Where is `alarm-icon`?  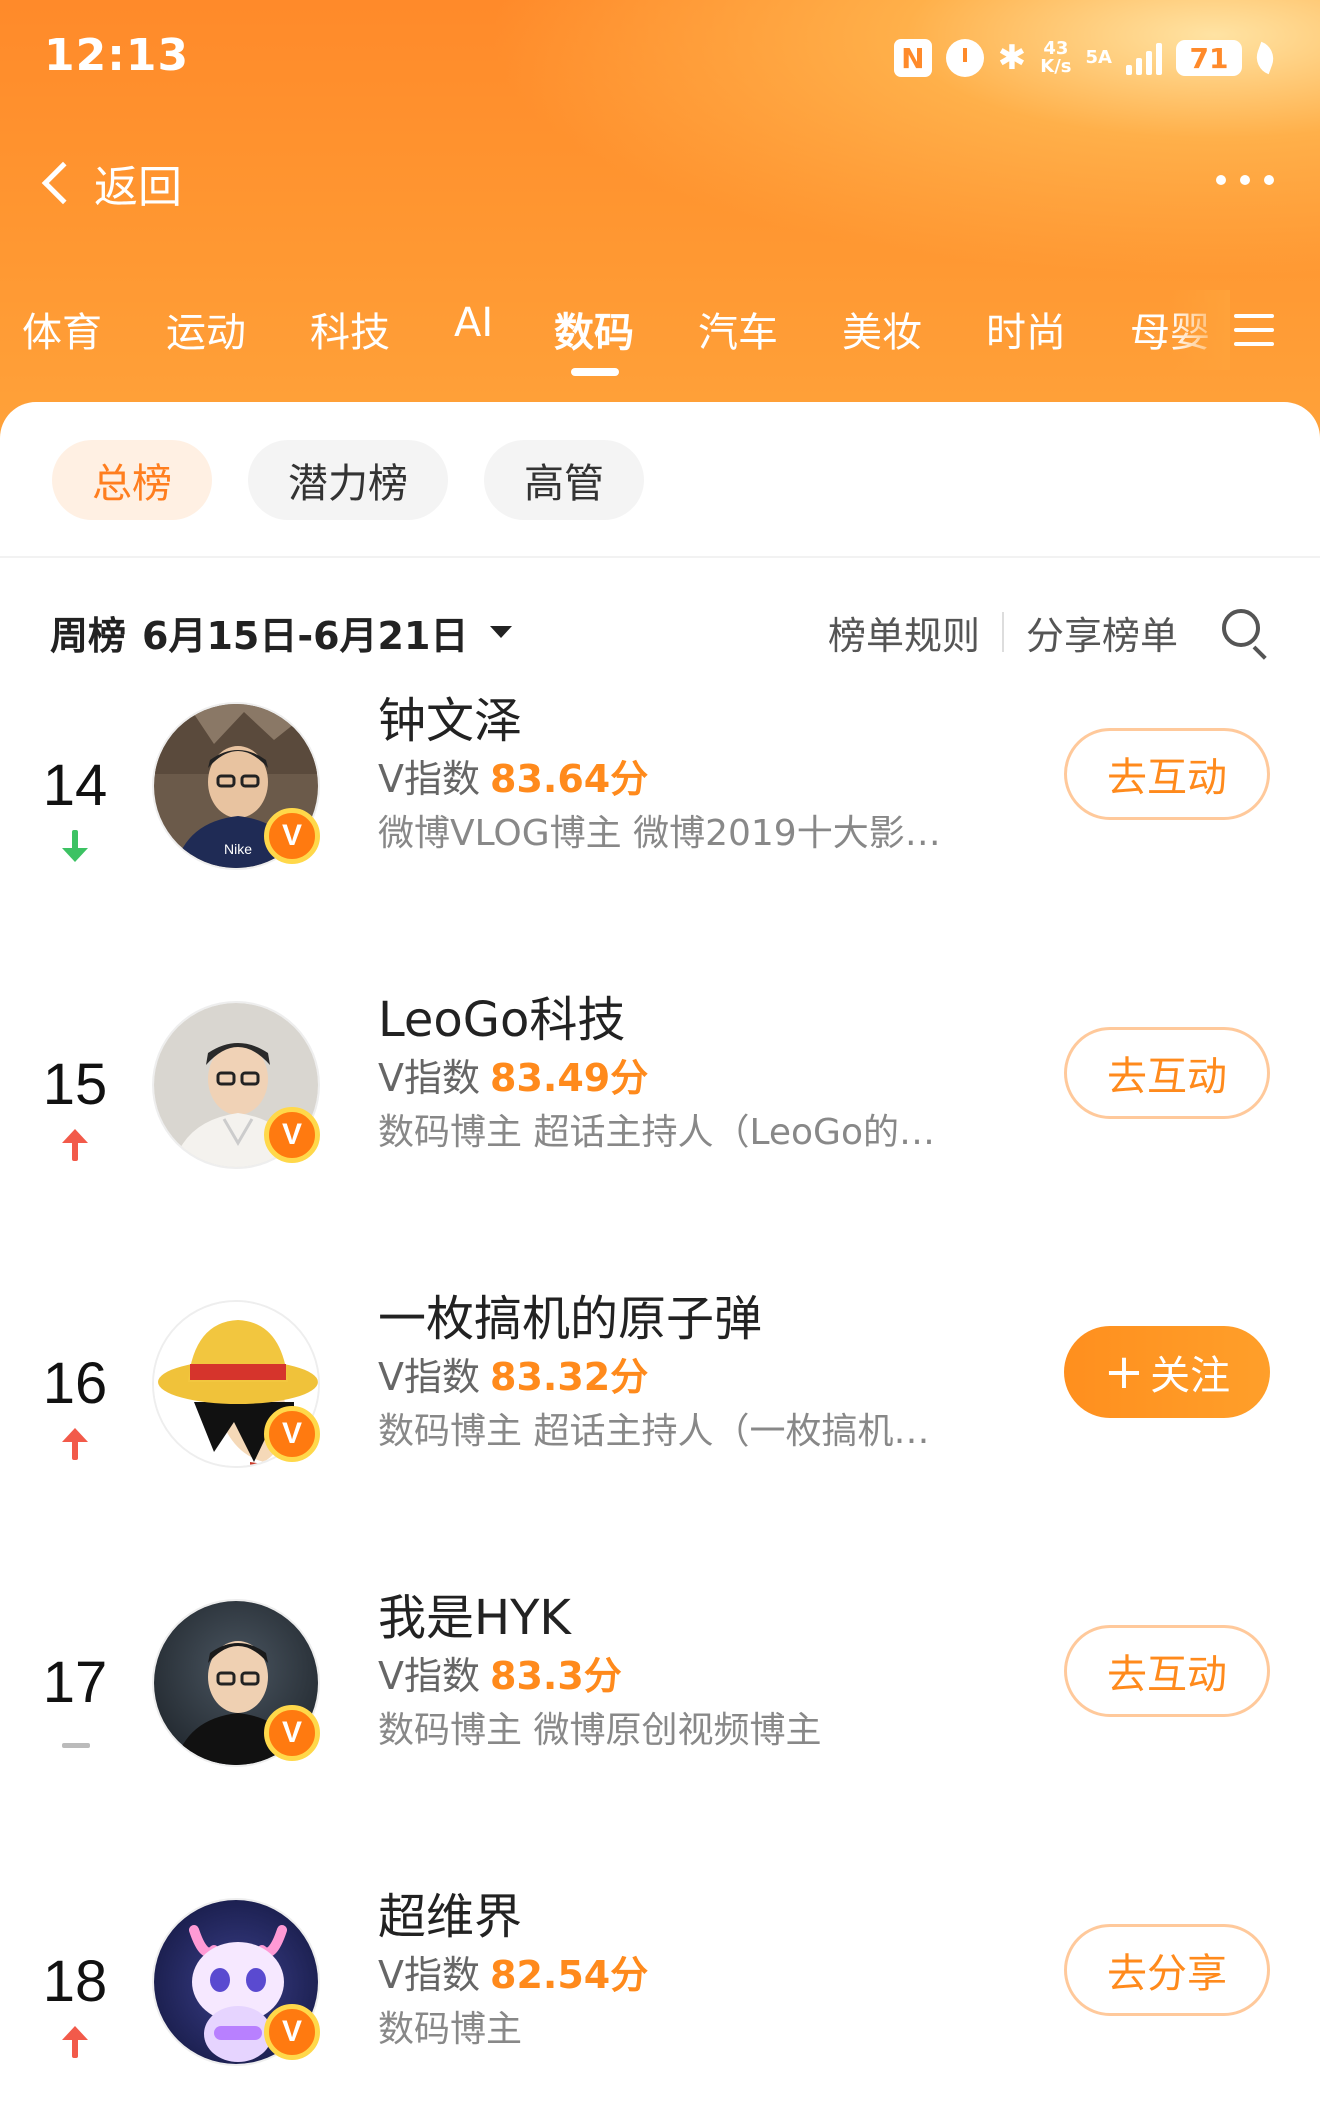
alarm-icon is located at coordinates (964, 58).